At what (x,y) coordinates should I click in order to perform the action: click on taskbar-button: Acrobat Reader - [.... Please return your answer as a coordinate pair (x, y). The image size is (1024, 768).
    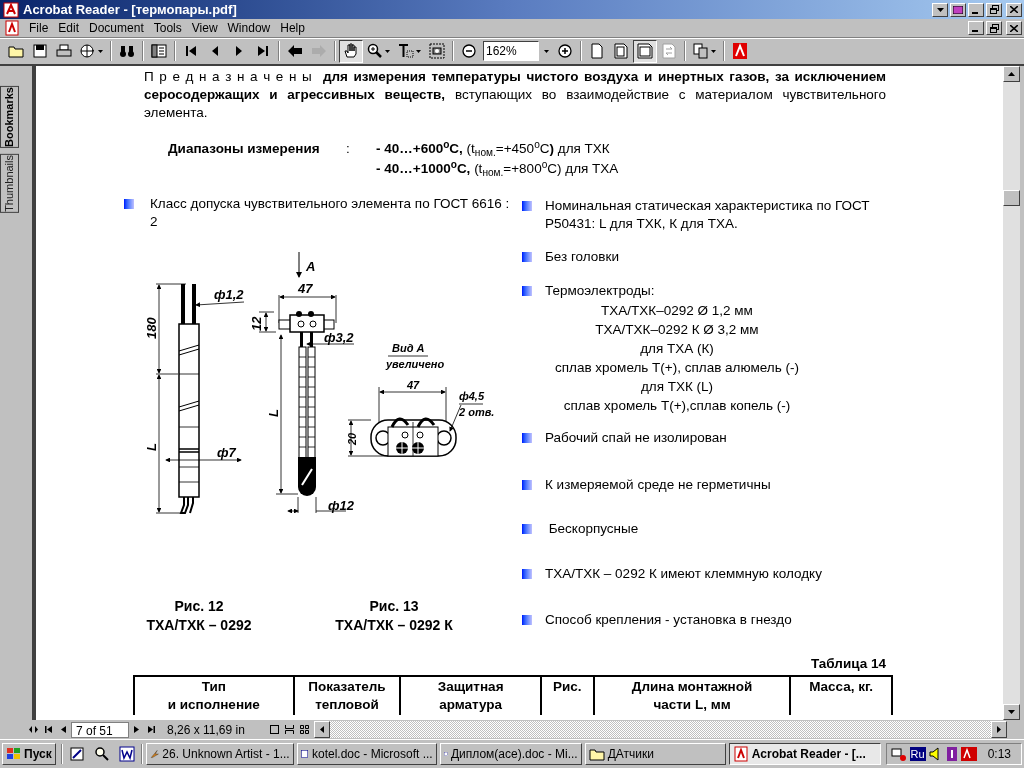
    Looking at the image, I should click on (804, 754).